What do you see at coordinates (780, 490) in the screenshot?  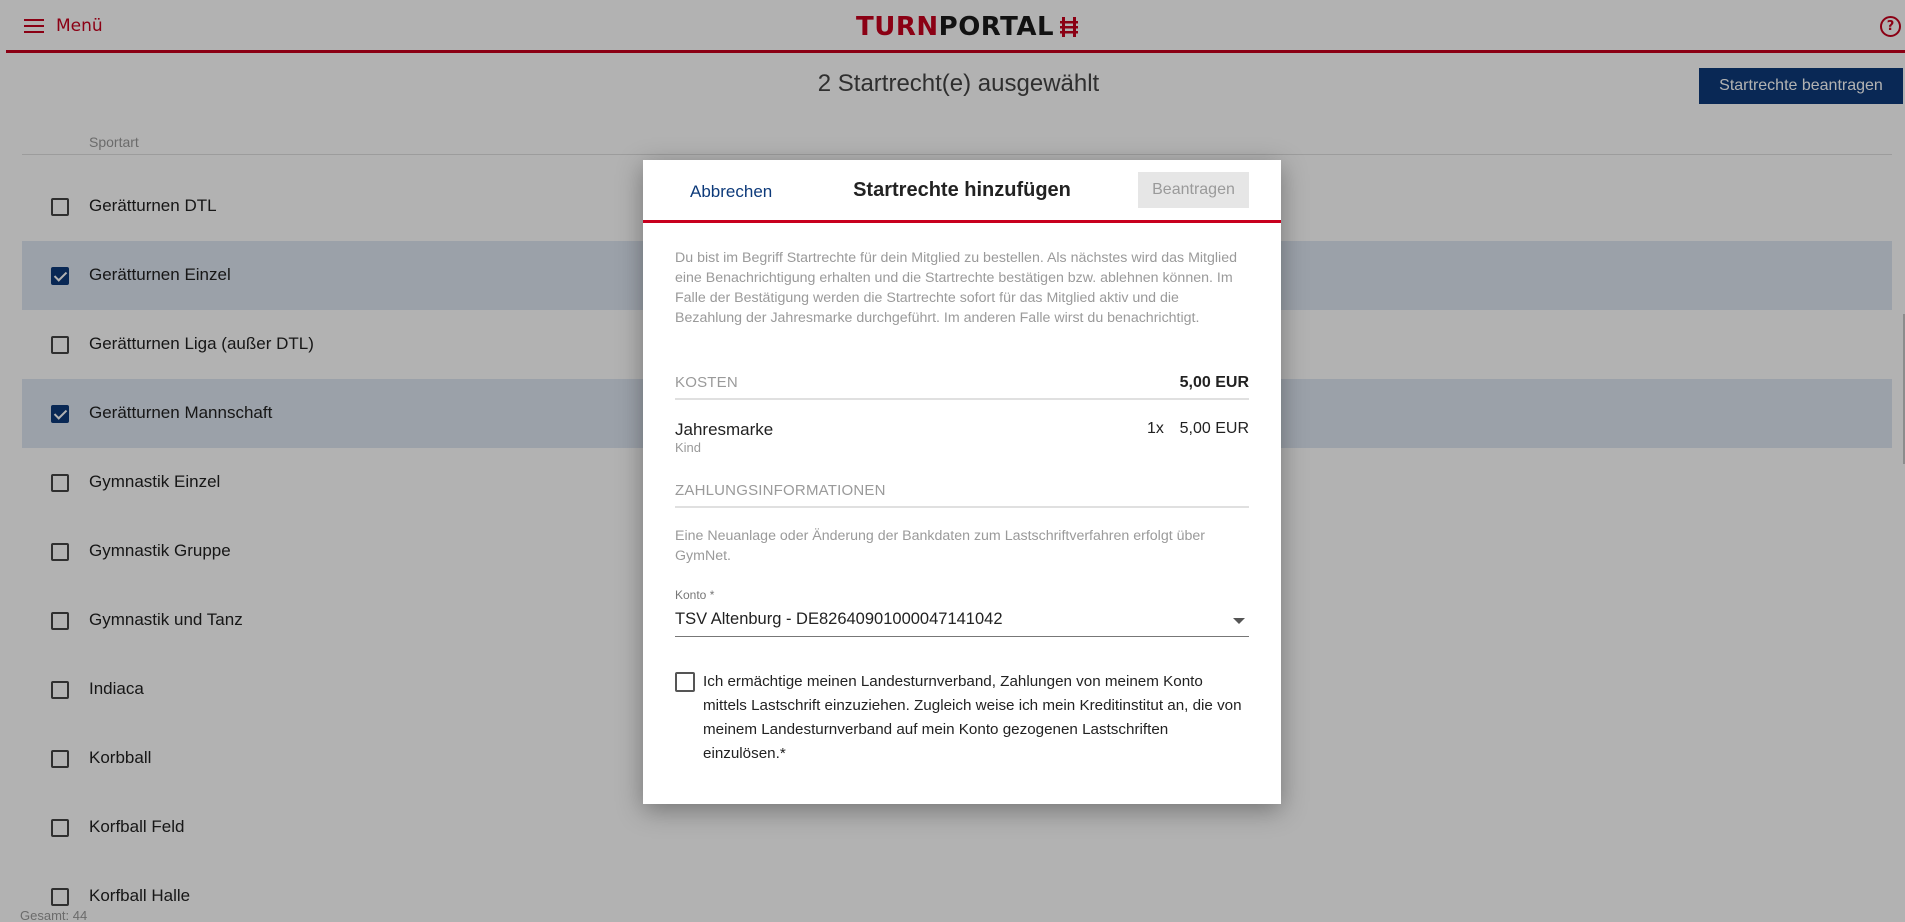 I see `payment-title: ZAHLUNGSINFORMATIONEN` at bounding box center [780, 490].